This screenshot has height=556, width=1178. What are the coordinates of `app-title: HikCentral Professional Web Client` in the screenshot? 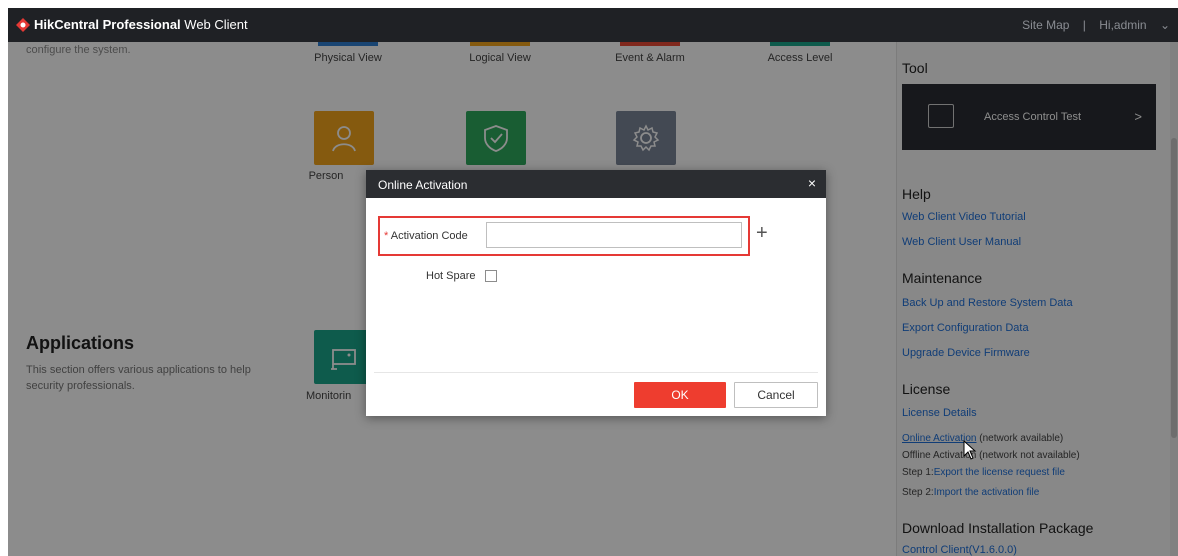 It's located at (141, 24).